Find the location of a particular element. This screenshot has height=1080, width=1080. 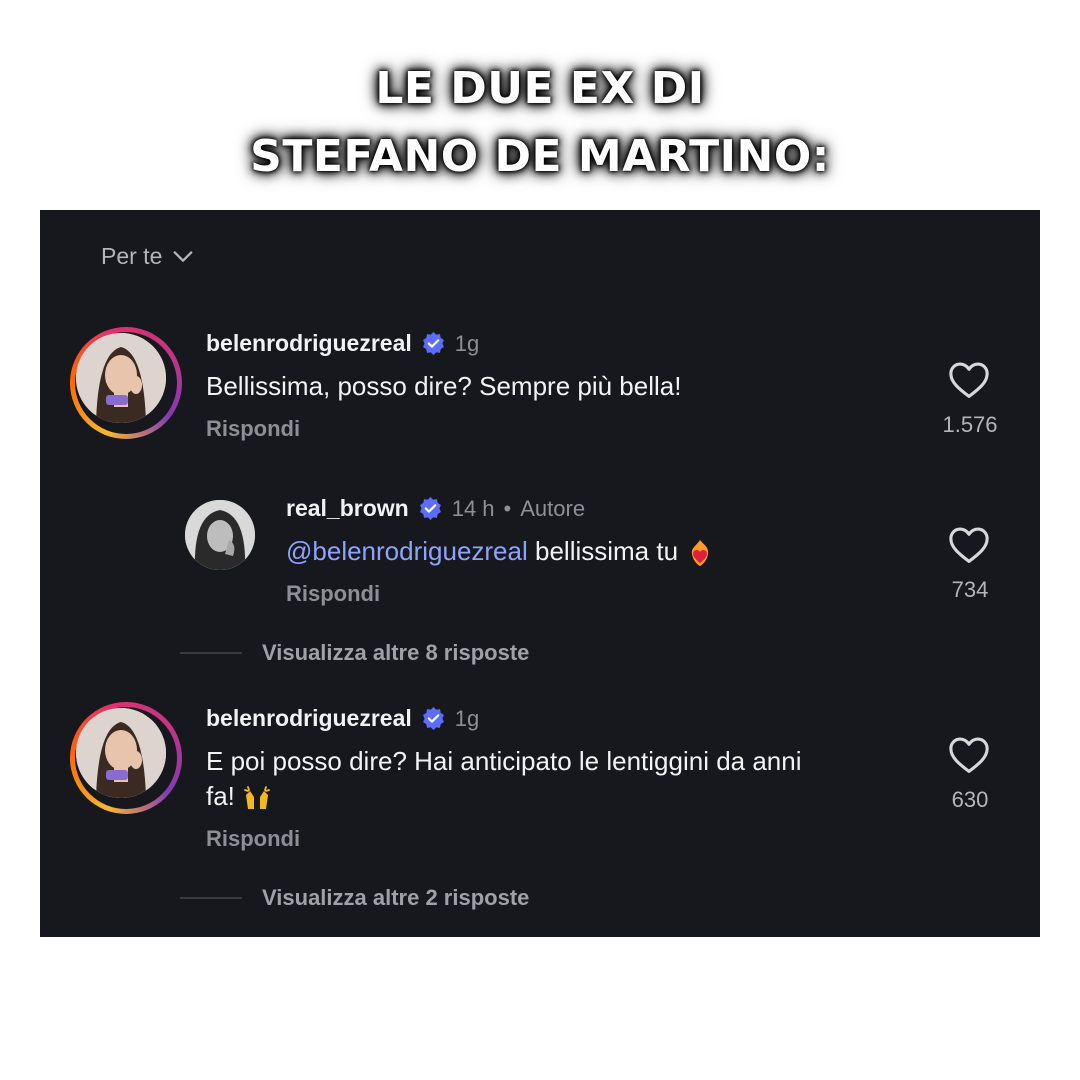

chevron-down-icon is located at coordinates (183, 256).